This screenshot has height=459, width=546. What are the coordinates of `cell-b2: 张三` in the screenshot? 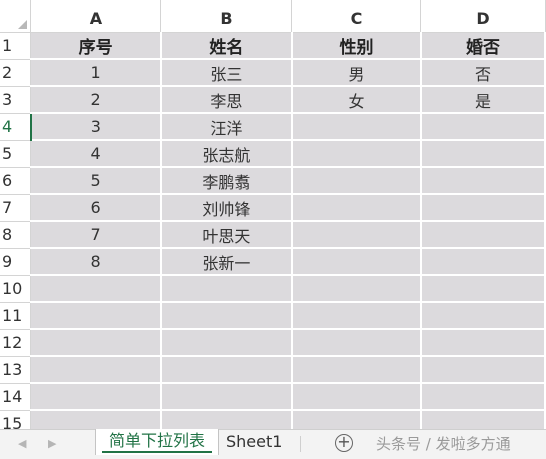 It's located at (226, 73).